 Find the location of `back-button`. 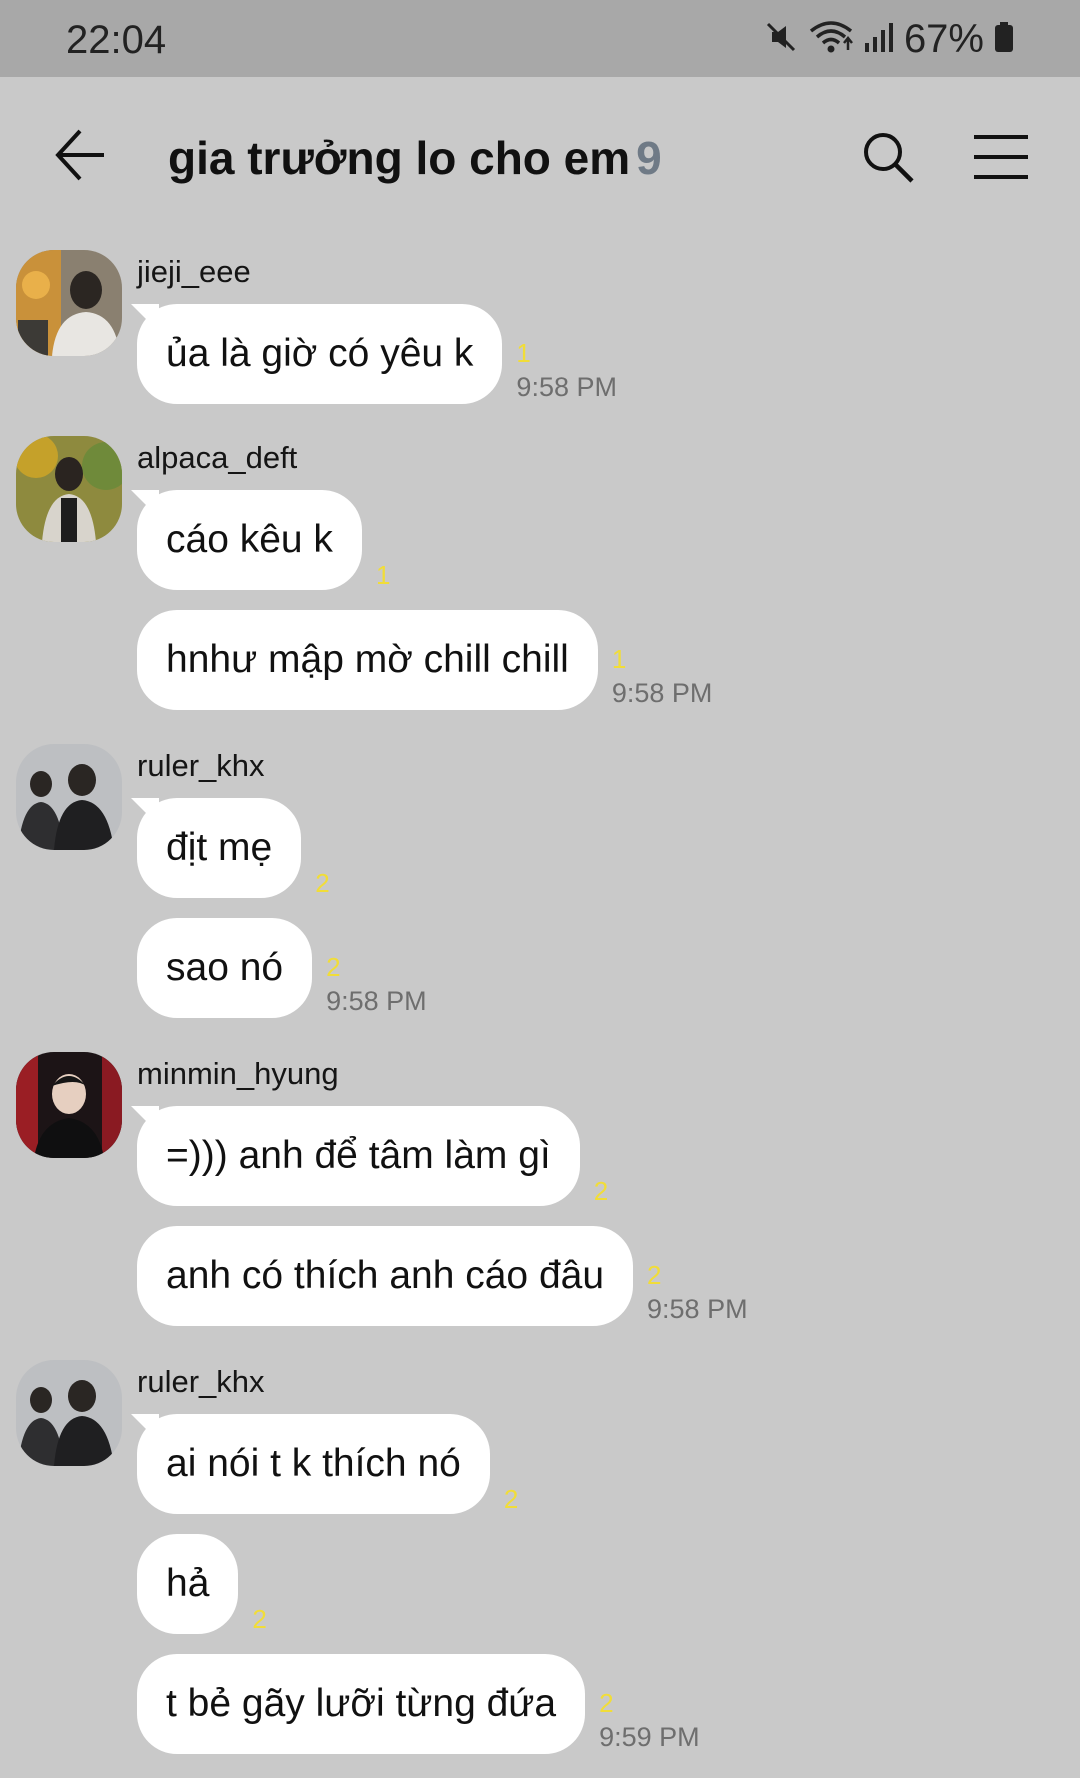

back-button is located at coordinates (81, 155).